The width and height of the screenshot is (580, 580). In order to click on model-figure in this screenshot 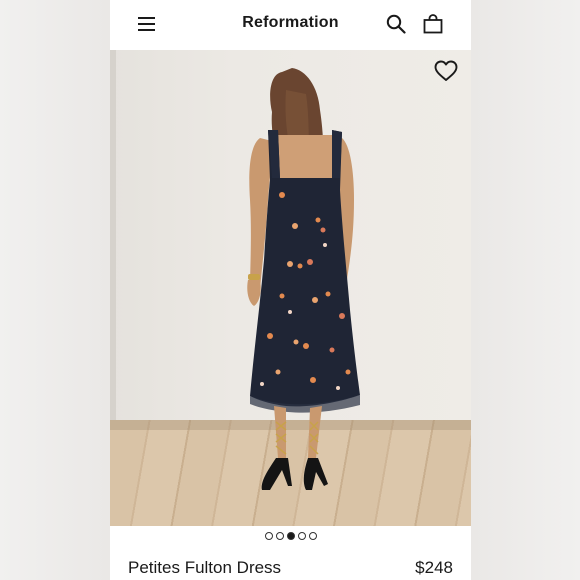, I will do `click(303, 279)`.